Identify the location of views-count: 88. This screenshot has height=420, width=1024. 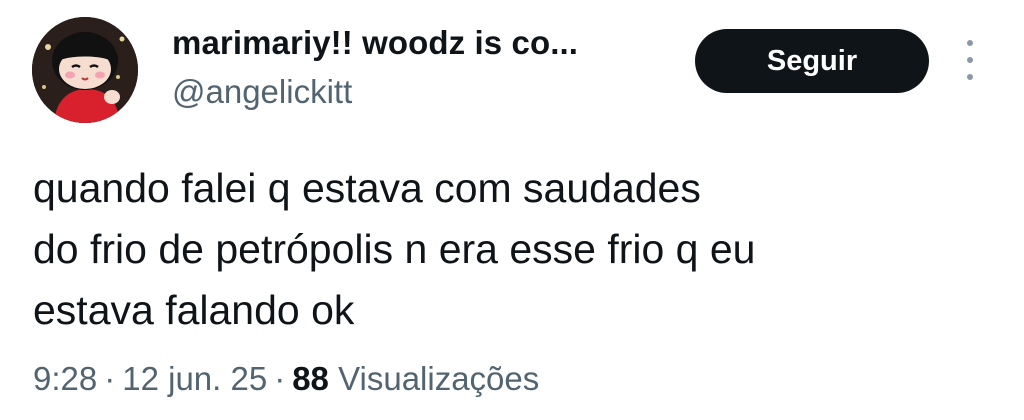
(310, 378).